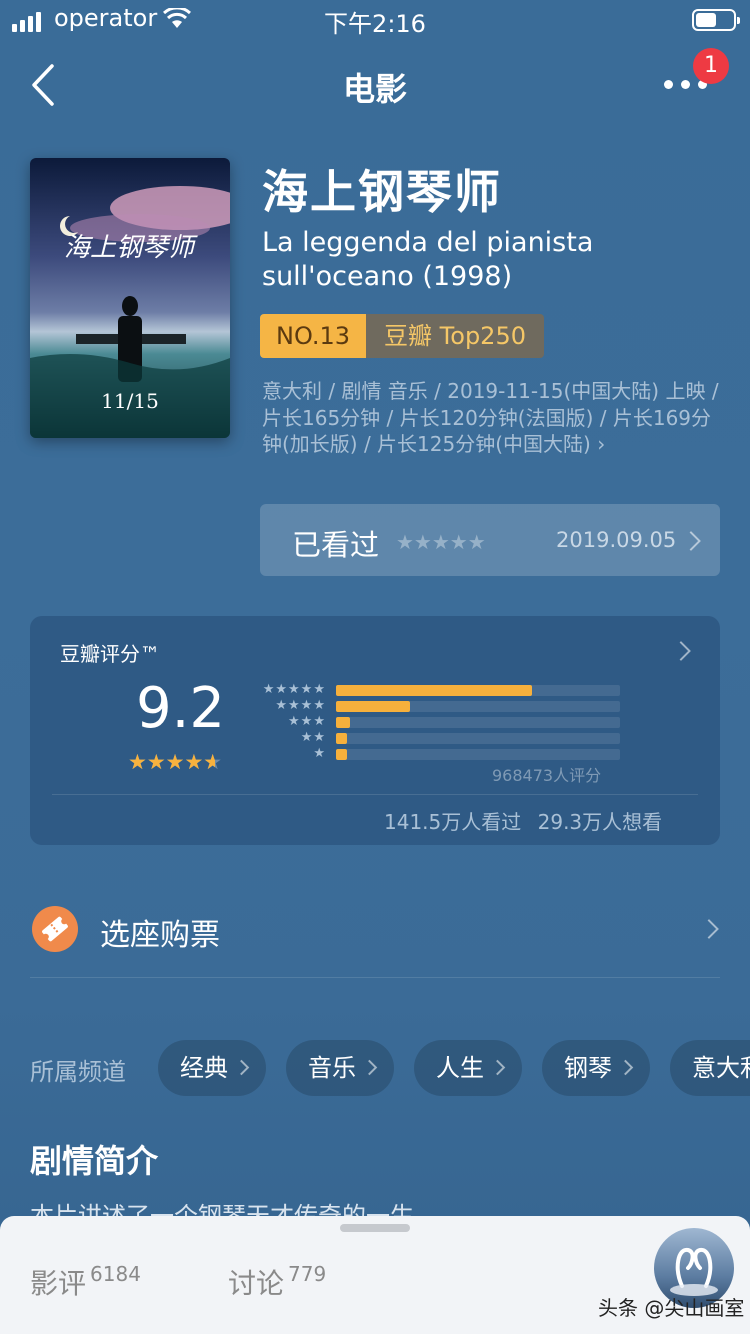  What do you see at coordinates (588, 1068) in the screenshot?
I see `channel-chip-label: 钢琴` at bounding box center [588, 1068].